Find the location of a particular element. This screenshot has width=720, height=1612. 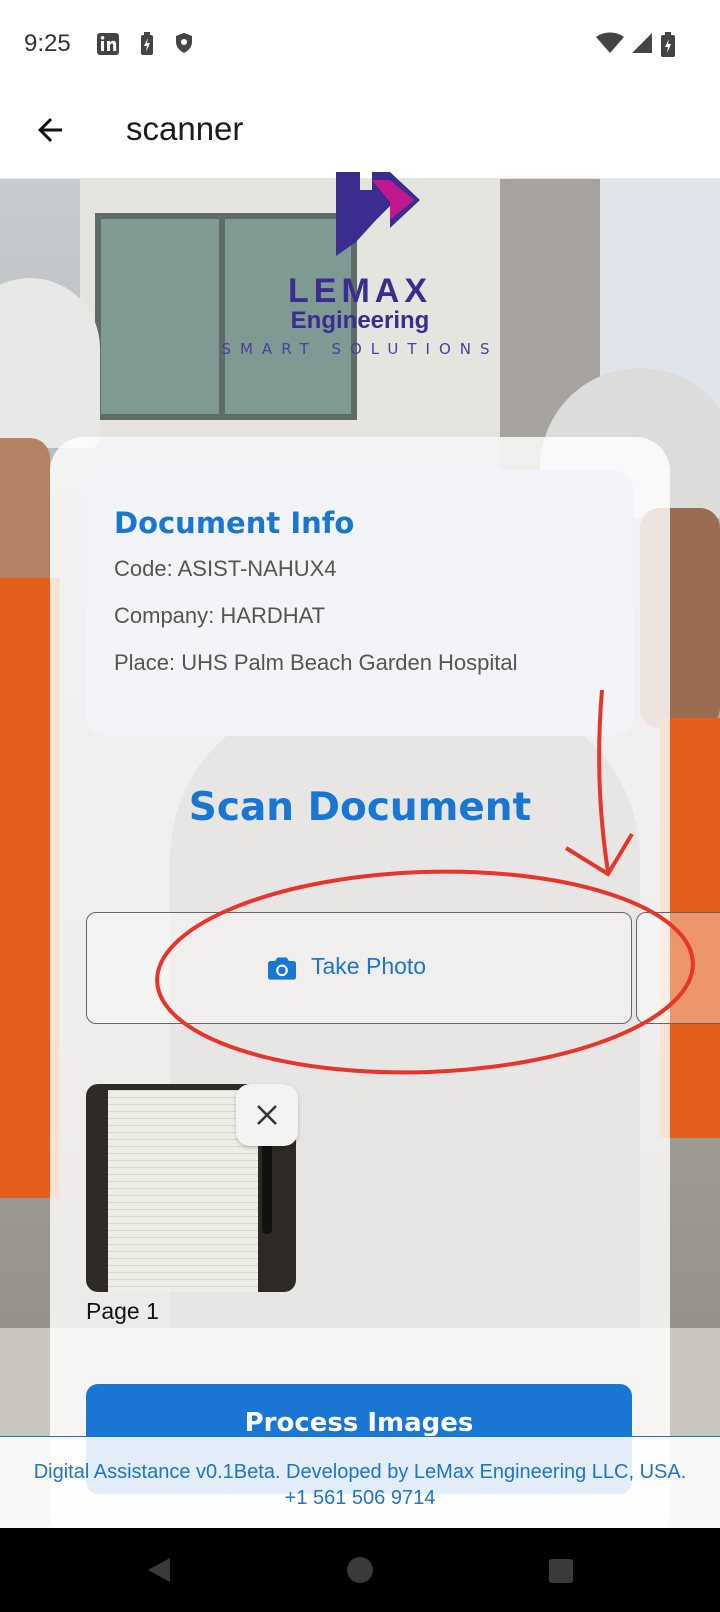

document-info-heading: Document Info is located at coordinates (234, 523).